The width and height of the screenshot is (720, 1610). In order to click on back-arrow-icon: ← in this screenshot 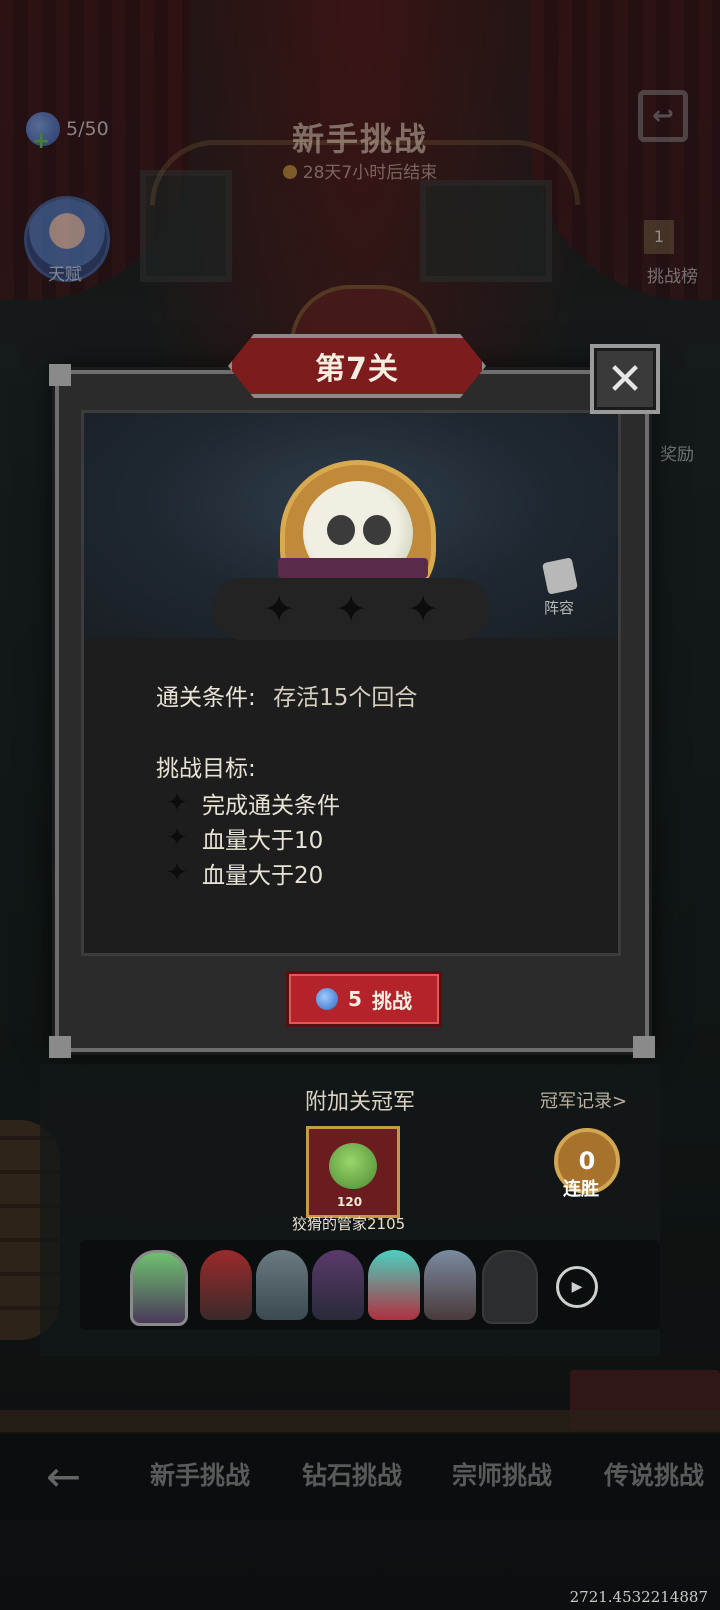, I will do `click(63, 1476)`.